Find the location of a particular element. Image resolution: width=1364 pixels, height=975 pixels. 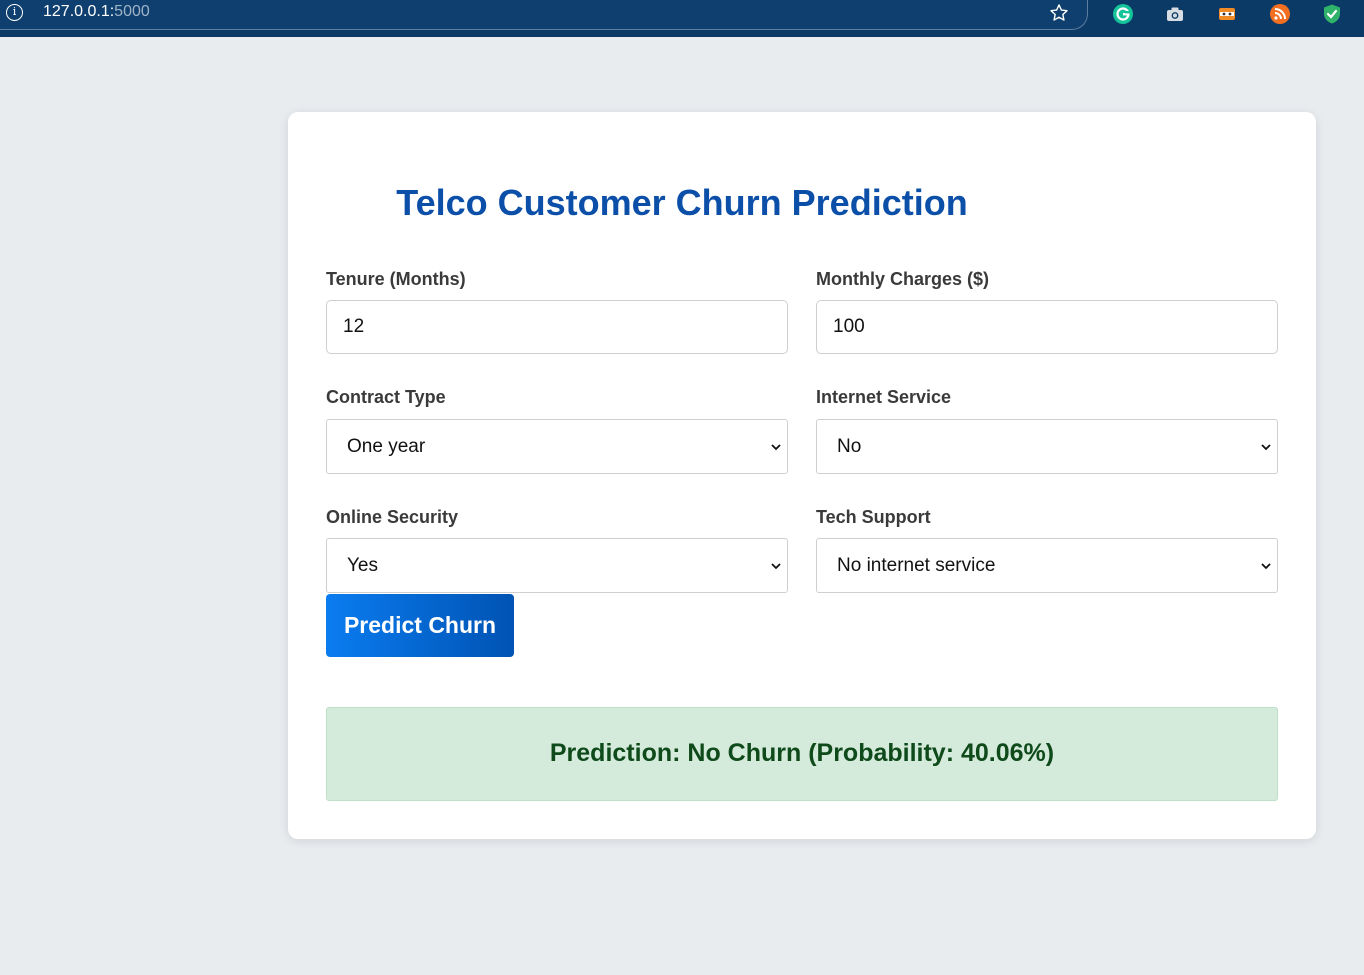

security-select: Yes is located at coordinates (557, 565).